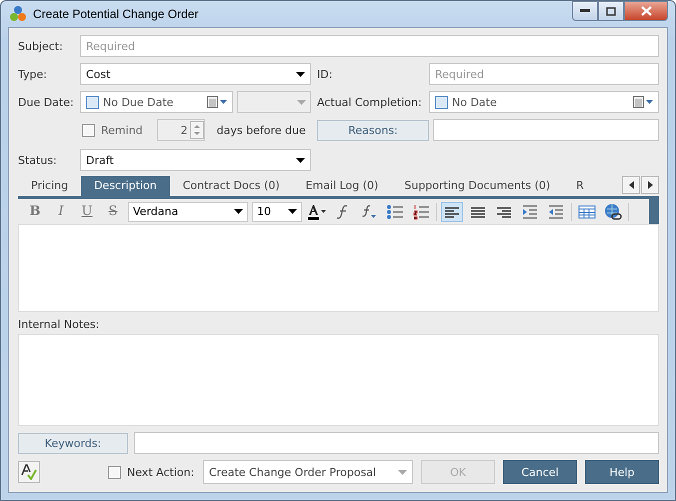 The height and width of the screenshot is (501, 676). I want to click on scroll-left-button, so click(631, 185).